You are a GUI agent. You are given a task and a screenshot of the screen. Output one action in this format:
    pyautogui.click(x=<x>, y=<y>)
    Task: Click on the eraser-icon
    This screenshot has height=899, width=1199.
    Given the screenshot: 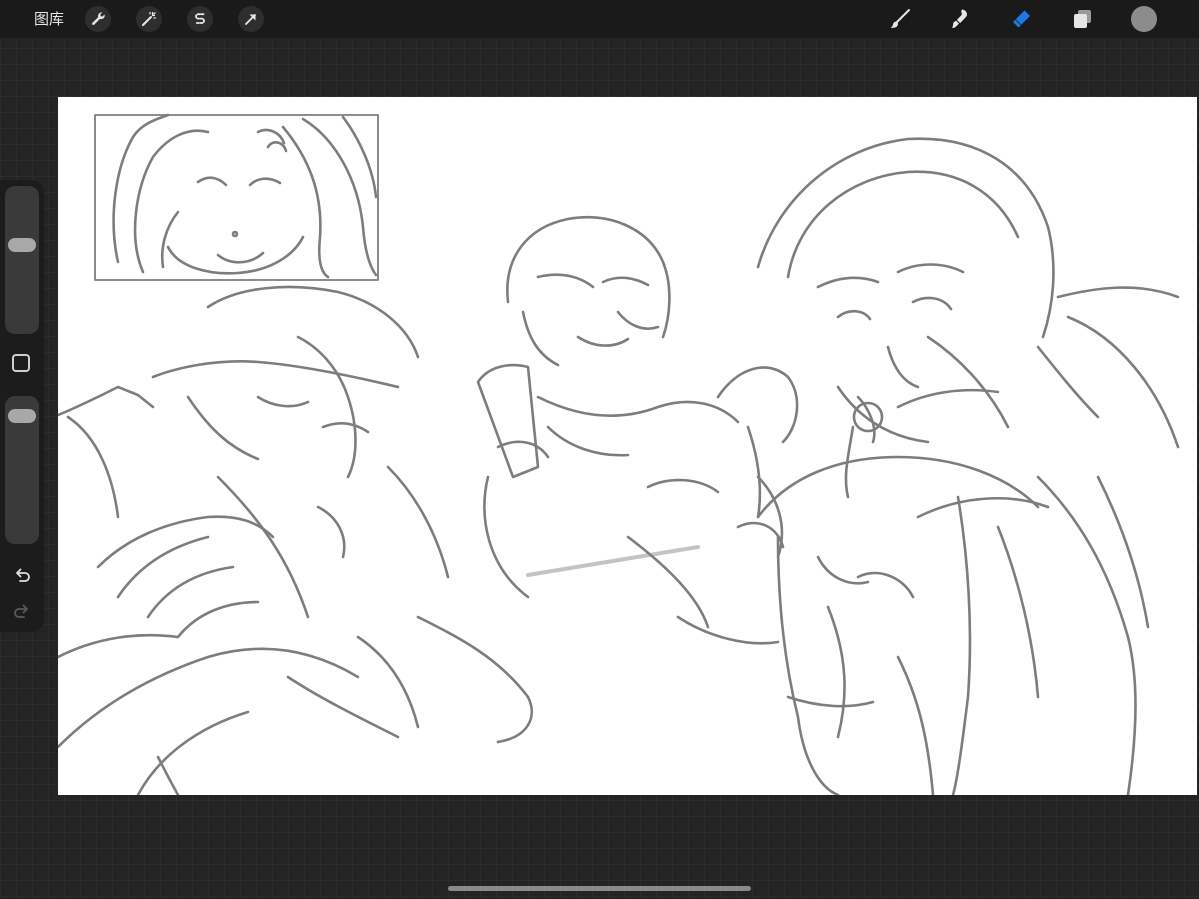 What is the action you would take?
    pyautogui.click(x=1021, y=19)
    